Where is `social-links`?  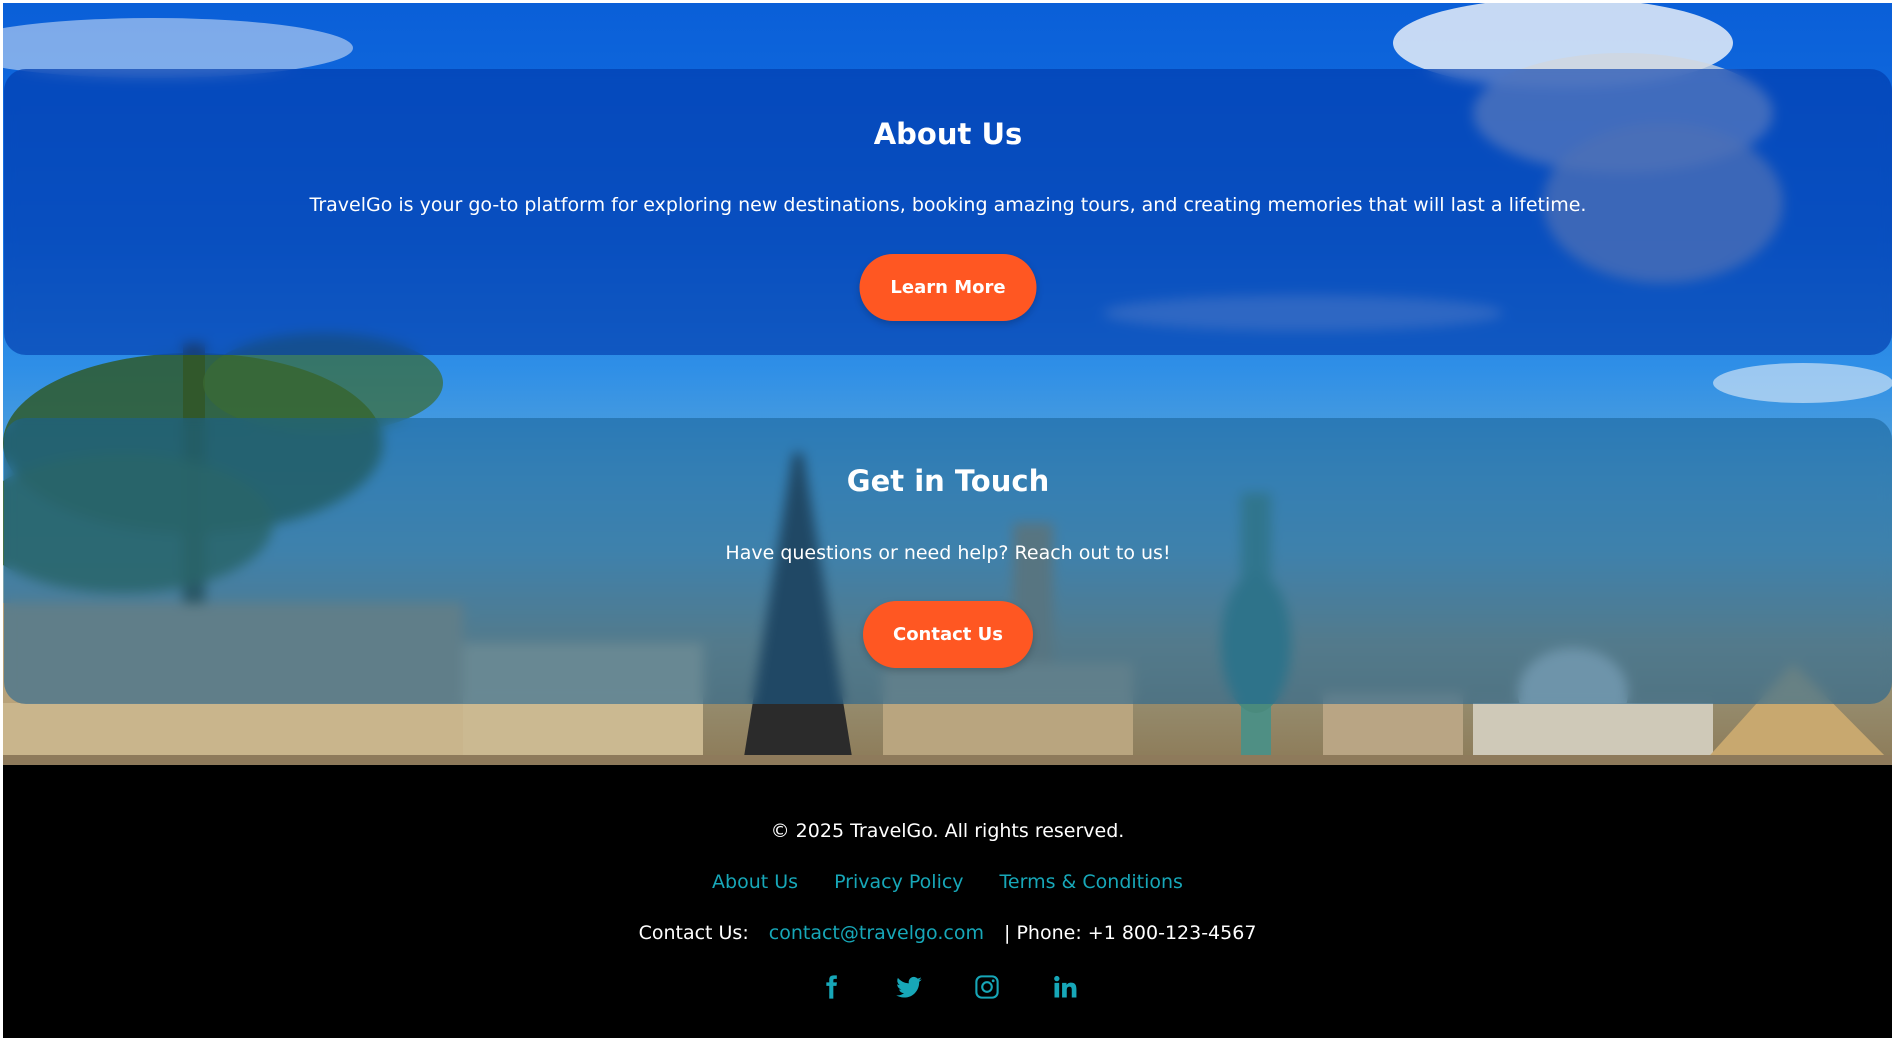
social-links is located at coordinates (947, 987).